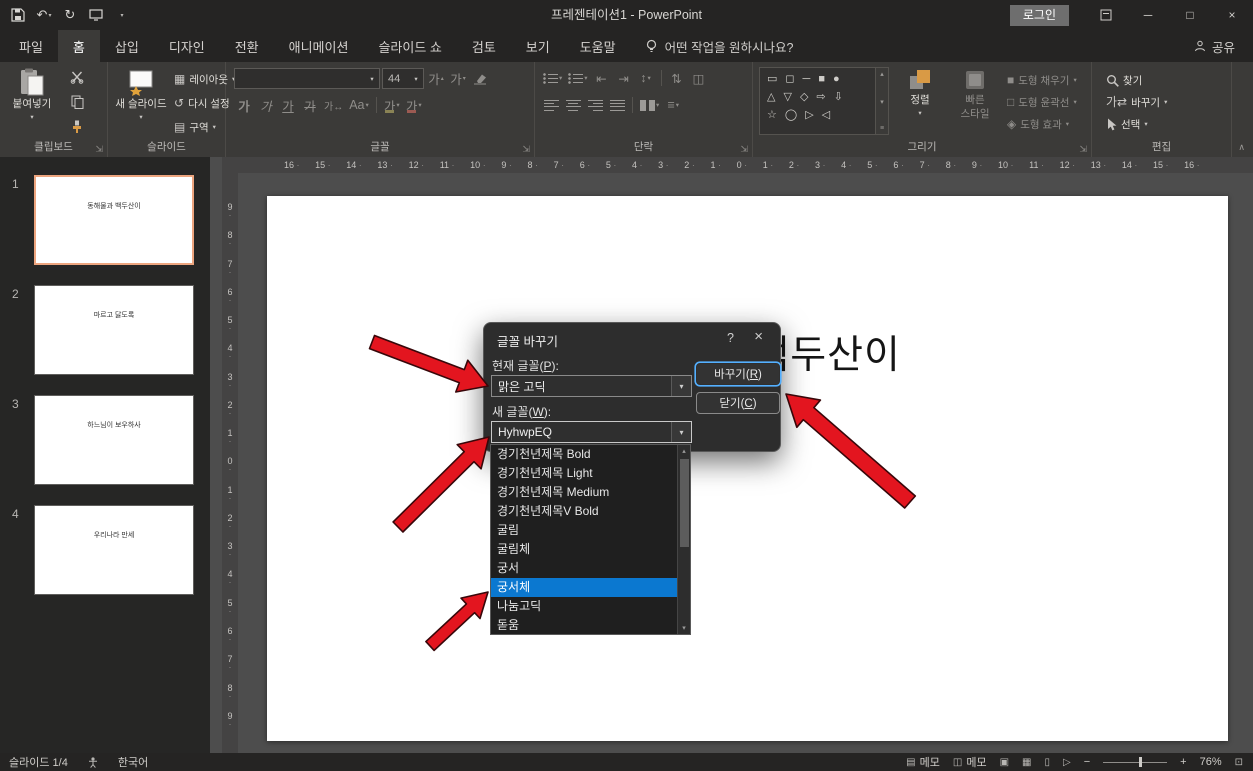  Describe the element at coordinates (1190, 15) in the screenshot. I see `maximize-button: □` at that location.